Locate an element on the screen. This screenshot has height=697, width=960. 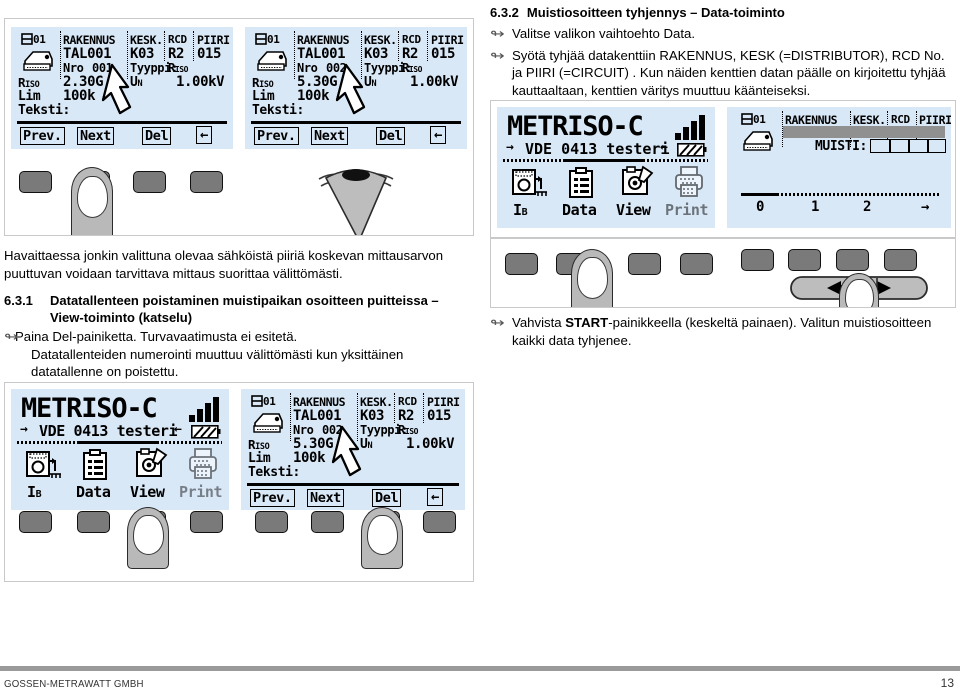
lcd-arrow-right-bottom: ← is located at coordinates (178, 429).